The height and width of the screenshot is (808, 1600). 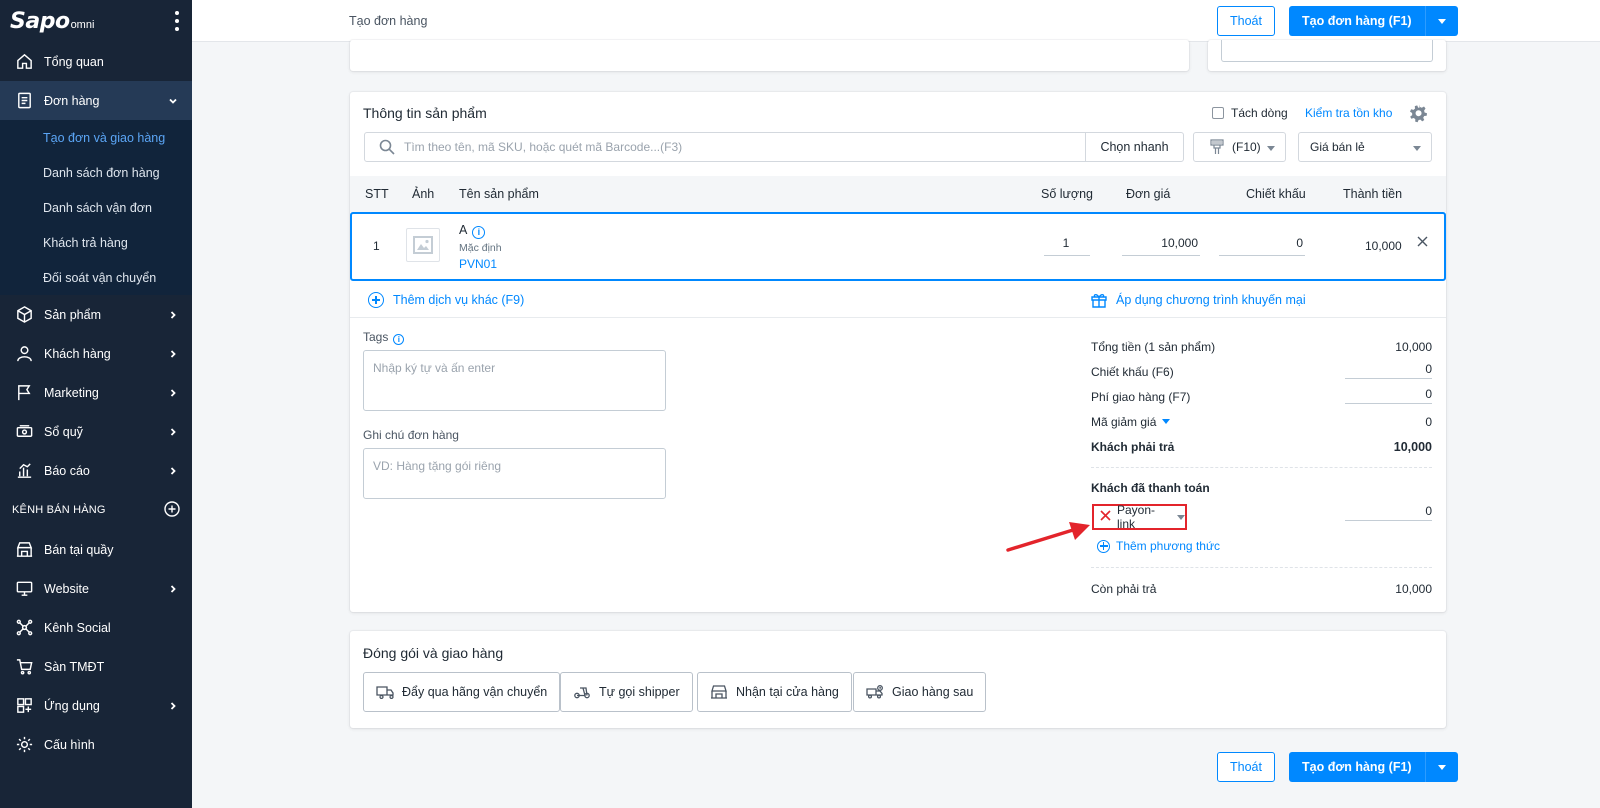 What do you see at coordinates (96, 137) in the screenshot?
I see `submenu-create-order: Tạo đơn và giao hàng` at bounding box center [96, 137].